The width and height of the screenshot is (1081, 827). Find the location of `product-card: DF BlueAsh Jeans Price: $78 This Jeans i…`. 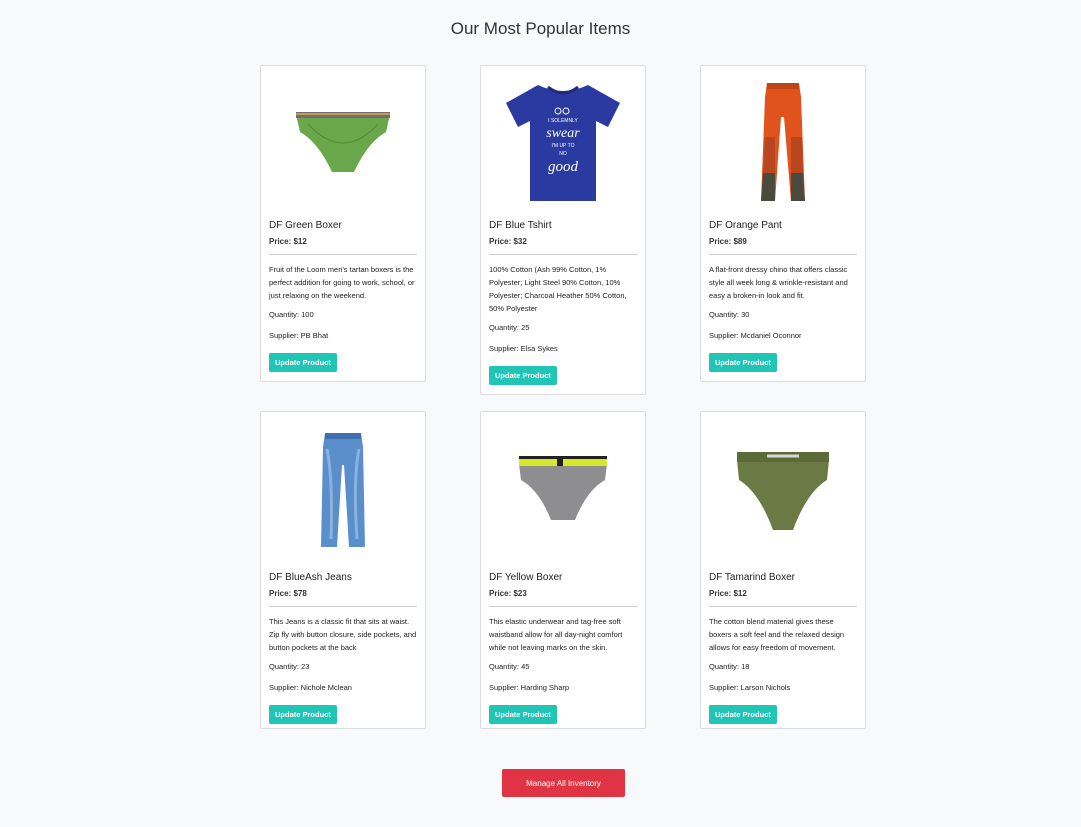

product-card: DF BlueAsh Jeans Price: $78 This Jeans i… is located at coordinates (343, 570).